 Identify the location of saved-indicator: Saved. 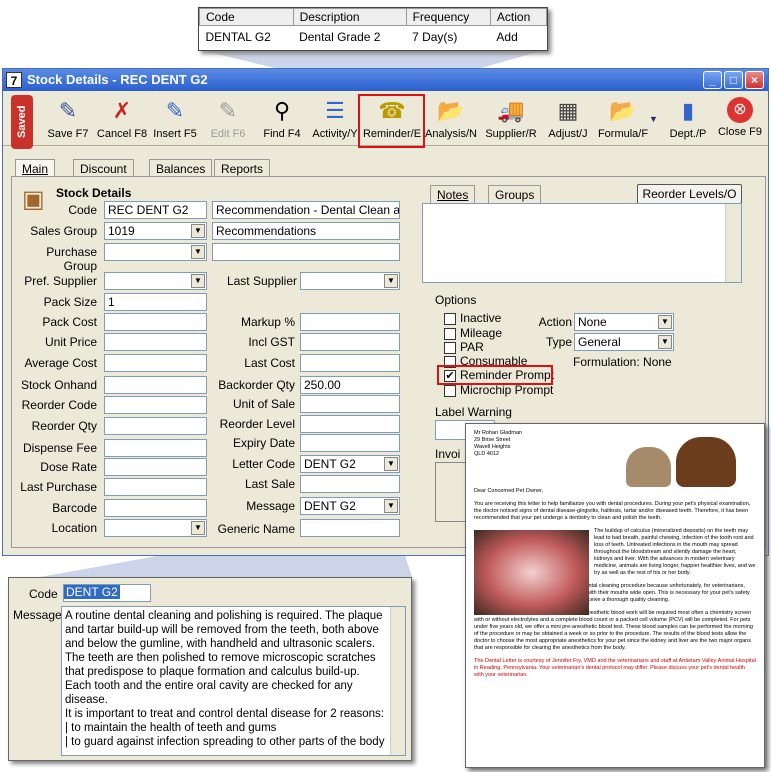
(22, 122).